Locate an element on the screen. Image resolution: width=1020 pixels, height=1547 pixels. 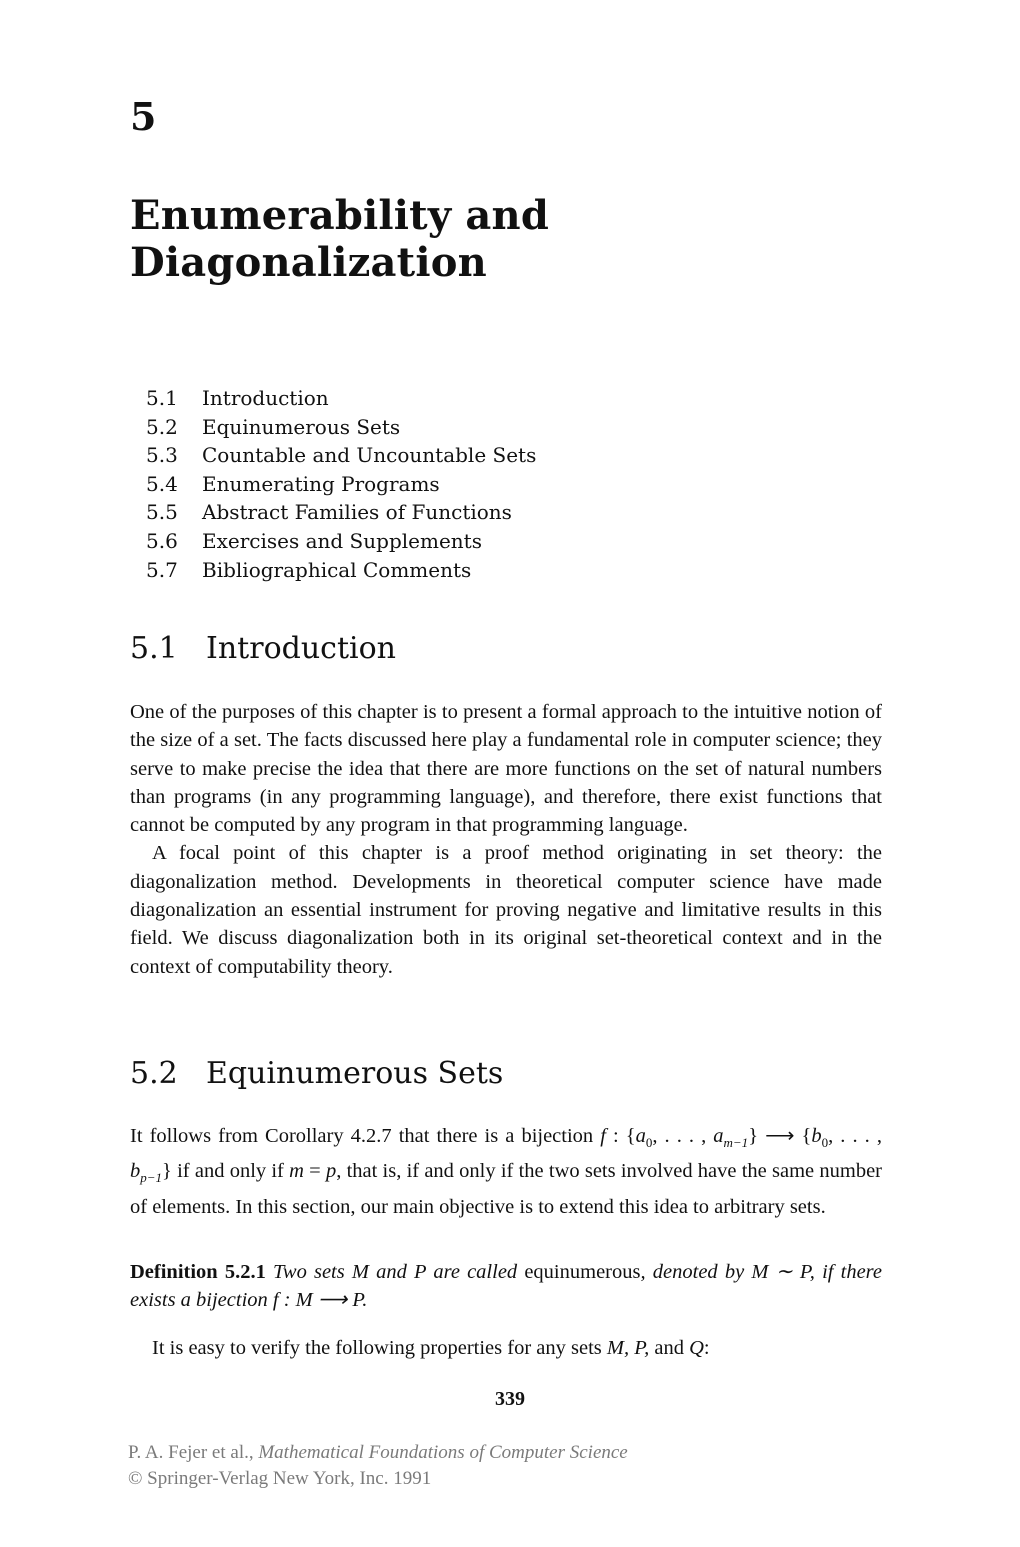
page-number: 339 is located at coordinates (510, 1399).